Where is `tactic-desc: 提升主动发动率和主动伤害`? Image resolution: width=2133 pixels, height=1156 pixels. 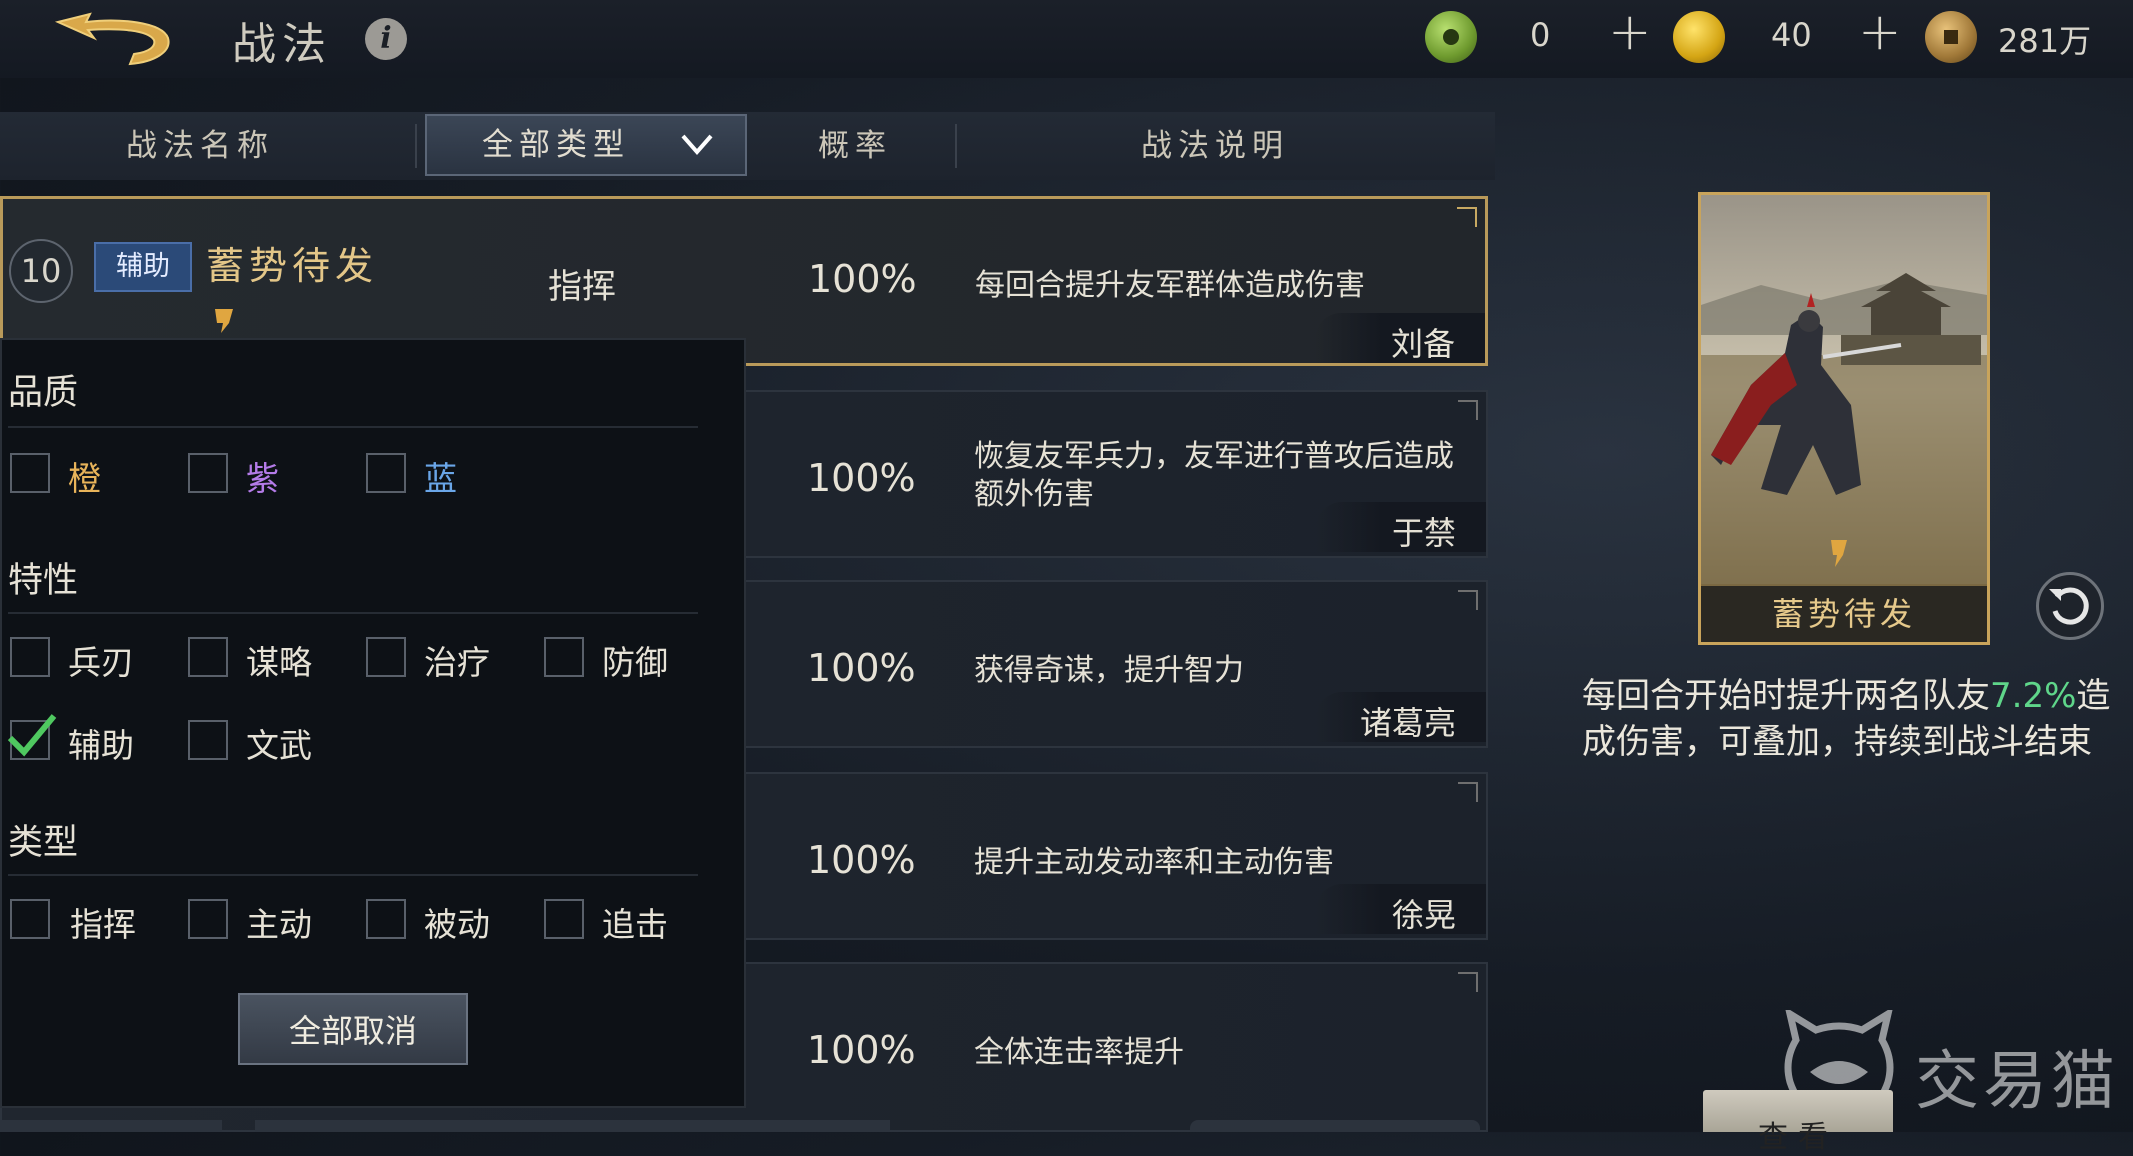
tactic-desc: 提升主动发动率和主动伤害 is located at coordinates (1154, 862).